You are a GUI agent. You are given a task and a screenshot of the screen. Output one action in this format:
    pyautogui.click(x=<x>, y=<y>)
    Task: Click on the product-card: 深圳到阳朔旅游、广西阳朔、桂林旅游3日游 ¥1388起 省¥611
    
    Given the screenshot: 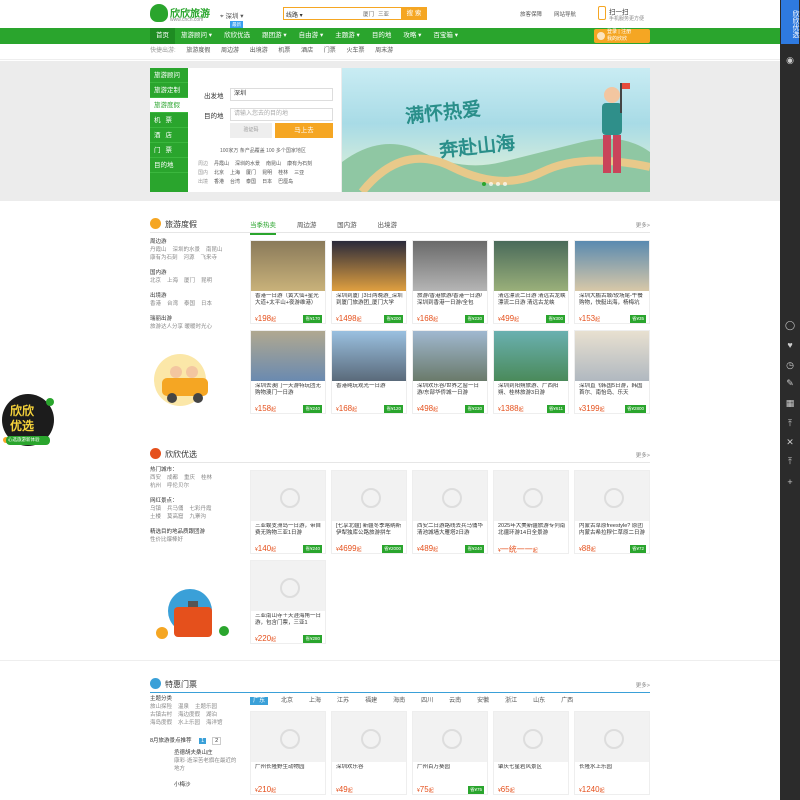 What is the action you would take?
    pyautogui.click(x=531, y=372)
    